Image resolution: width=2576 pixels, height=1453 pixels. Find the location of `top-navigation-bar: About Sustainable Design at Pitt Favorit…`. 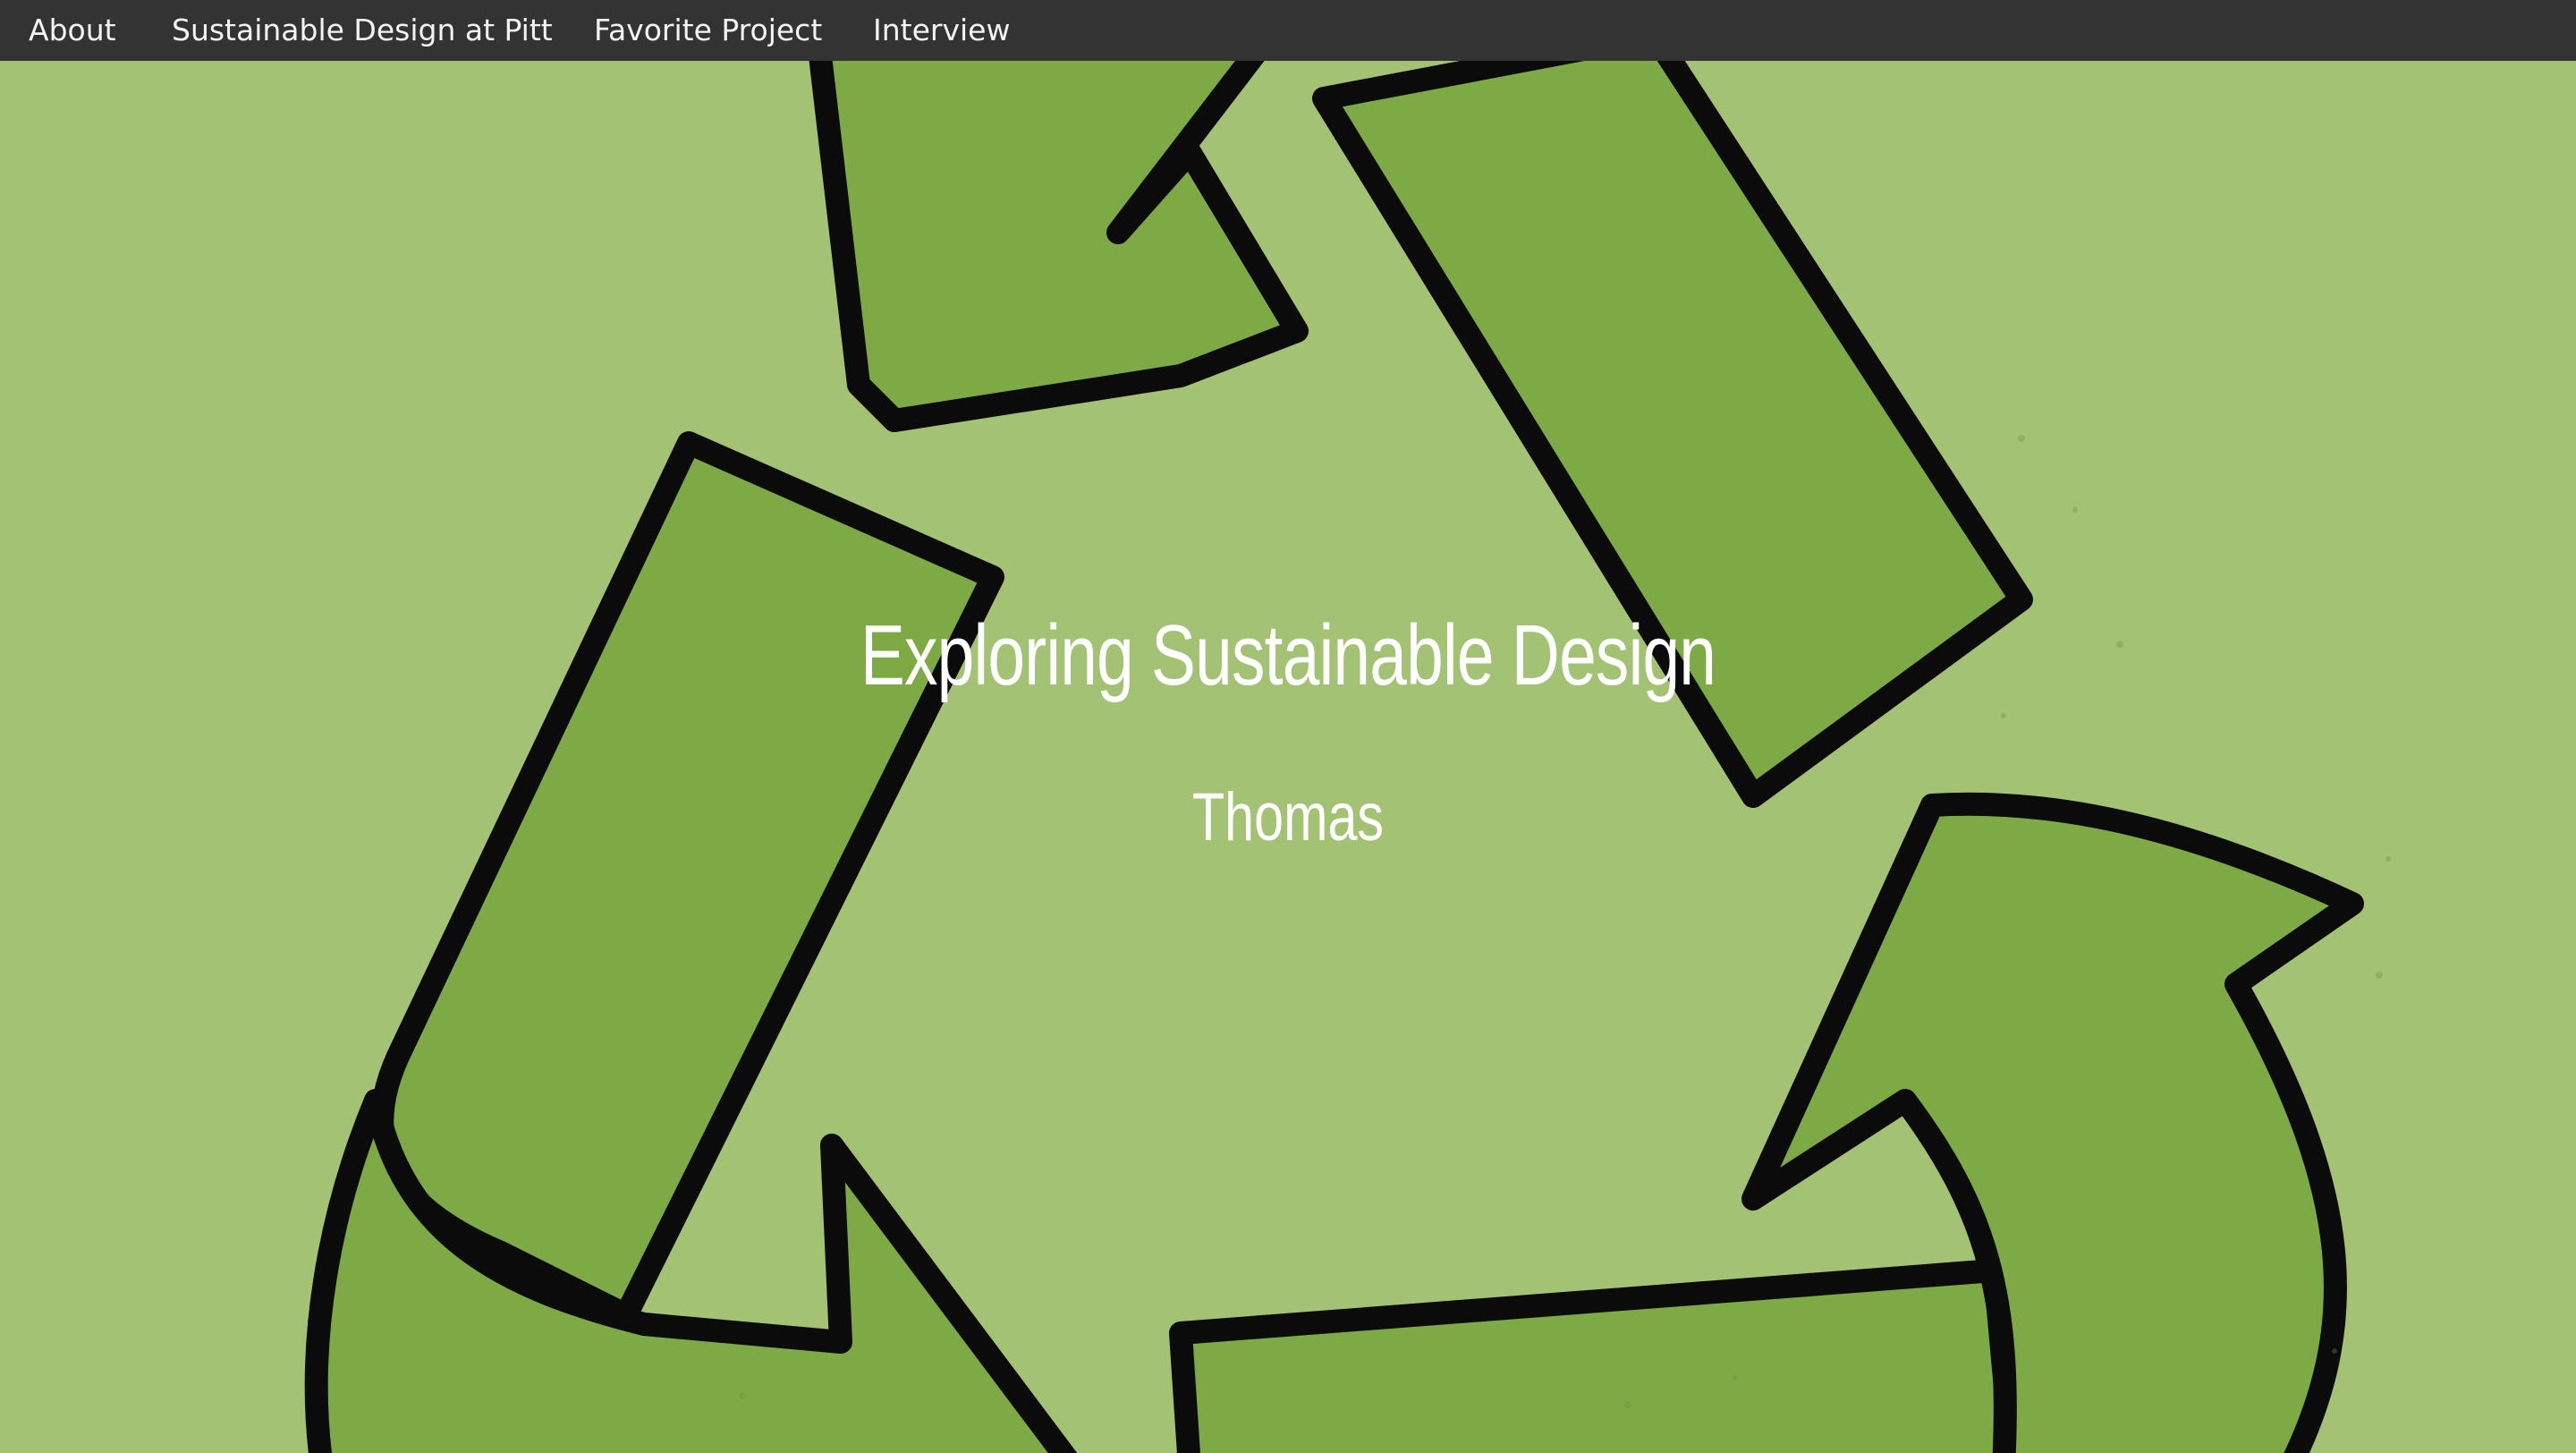

top-navigation-bar: About Sustainable Design at Pitt Favorit… is located at coordinates (1288, 30).